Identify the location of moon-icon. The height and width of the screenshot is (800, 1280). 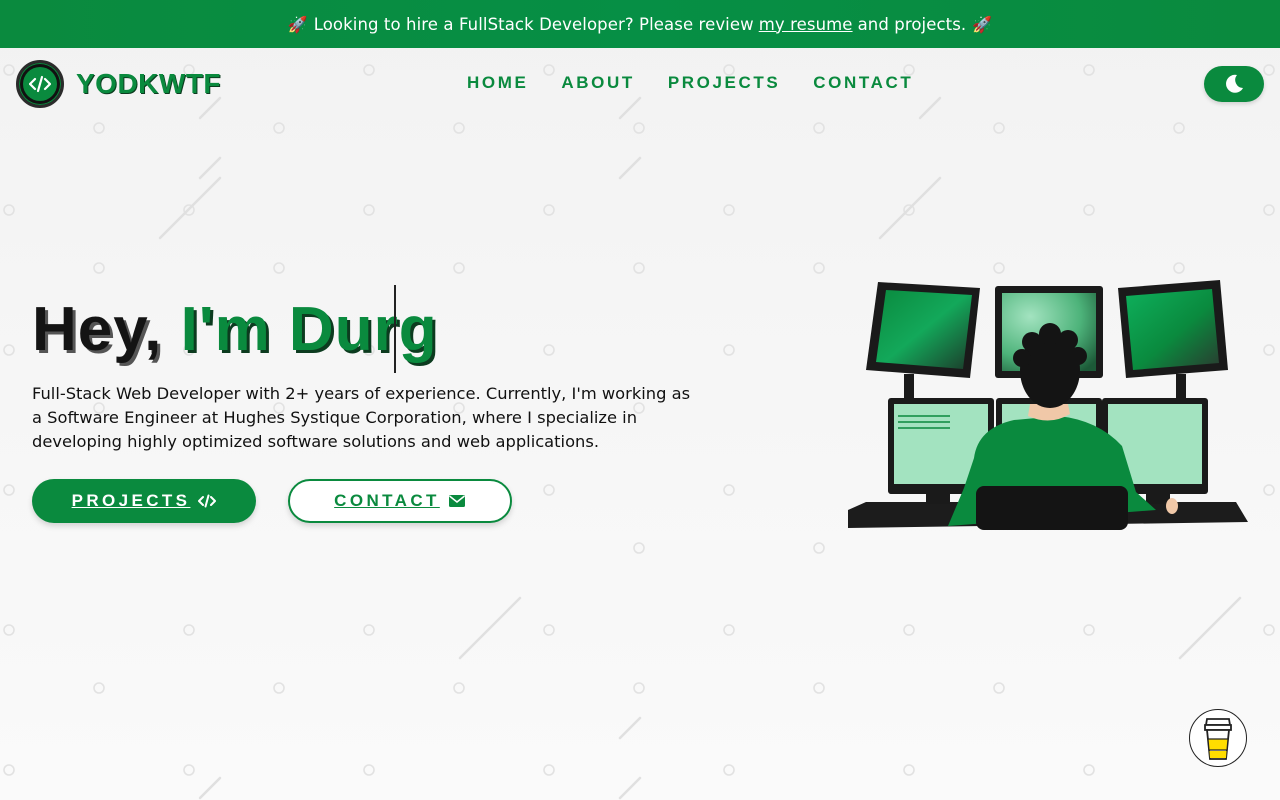
(1234, 83).